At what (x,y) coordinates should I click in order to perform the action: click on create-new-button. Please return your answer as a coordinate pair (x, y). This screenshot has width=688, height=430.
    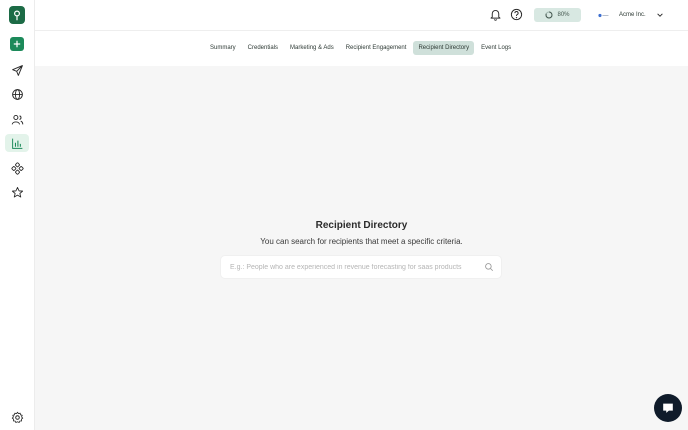
    Looking at the image, I should click on (17, 44).